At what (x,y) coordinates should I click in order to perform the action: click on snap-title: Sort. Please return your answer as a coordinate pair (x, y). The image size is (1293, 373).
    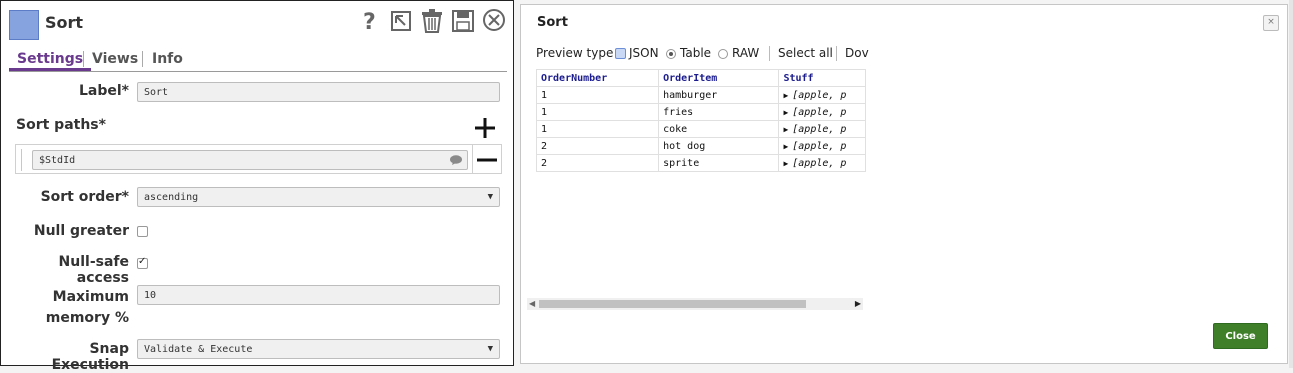
    Looking at the image, I should click on (64, 22).